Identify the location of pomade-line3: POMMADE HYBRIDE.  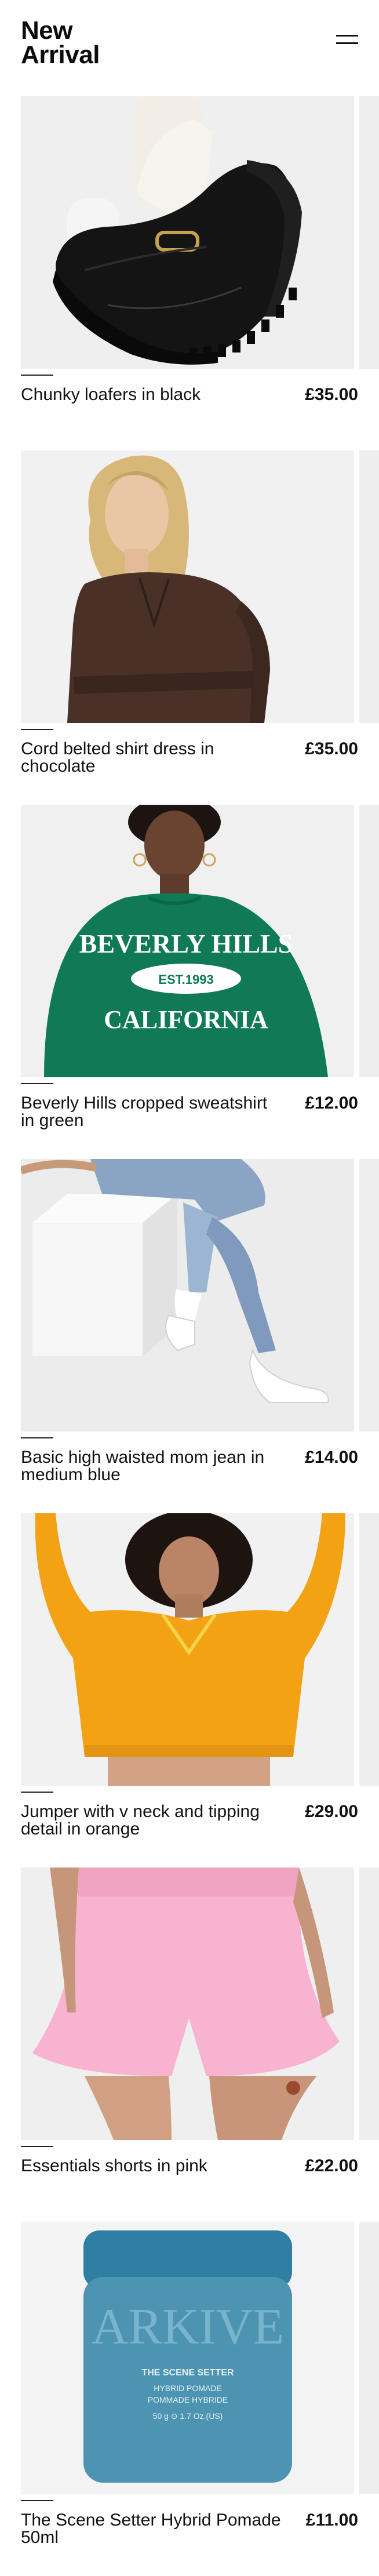
(188, 2399).